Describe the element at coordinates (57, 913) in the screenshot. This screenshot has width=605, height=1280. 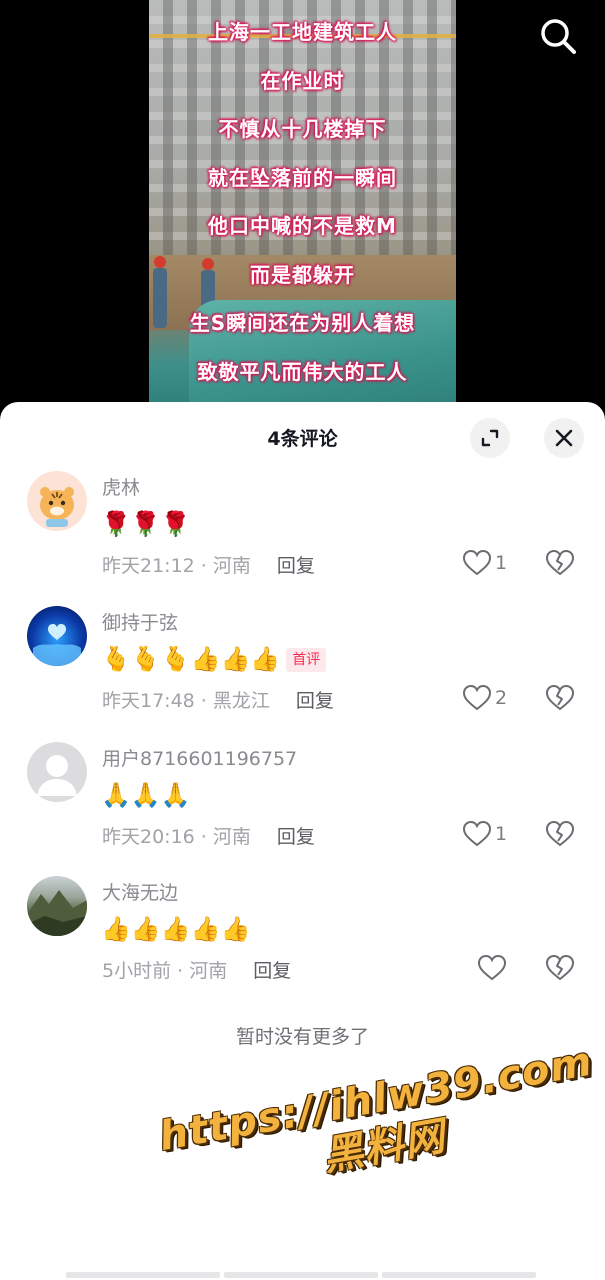
I see `landscape-avatar-icon` at that location.